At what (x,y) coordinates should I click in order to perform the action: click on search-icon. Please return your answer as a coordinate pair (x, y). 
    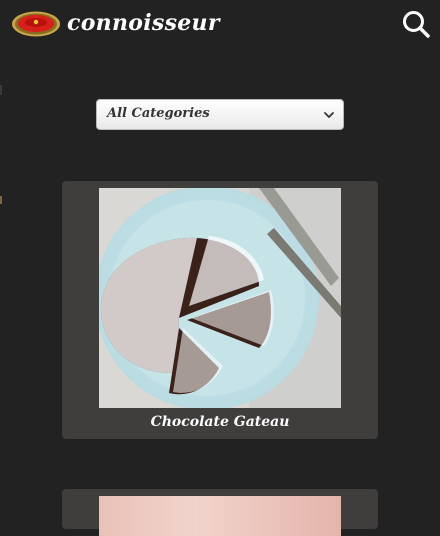
    Looking at the image, I should click on (416, 24).